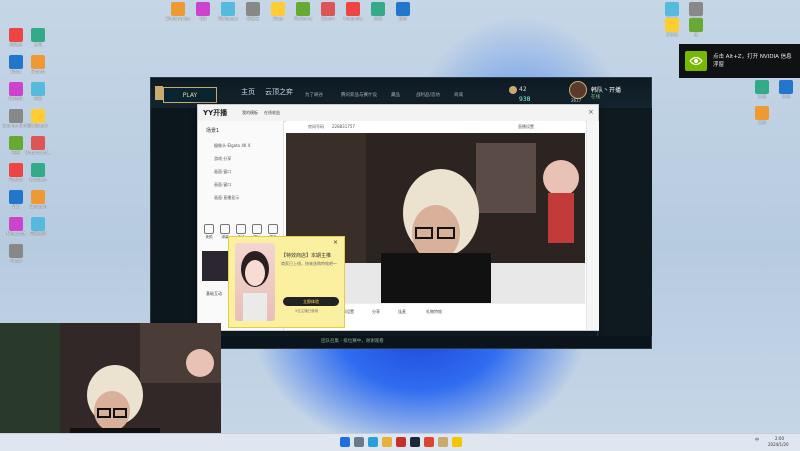  Describe the element at coordinates (428, 95) in the screenshot. I see `nav-sub-3: 战利品/造坊` at that location.